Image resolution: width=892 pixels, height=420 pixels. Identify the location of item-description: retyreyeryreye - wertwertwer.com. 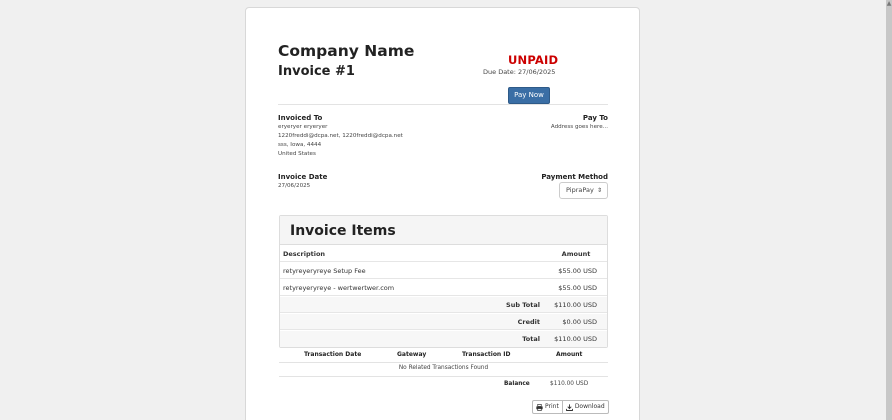
(339, 288).